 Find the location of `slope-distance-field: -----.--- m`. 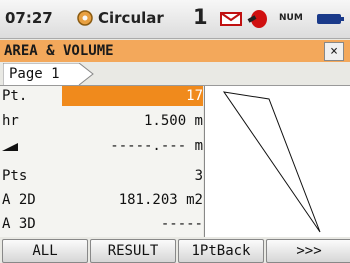

slope-distance-field: -----.--- m is located at coordinates (156, 146).